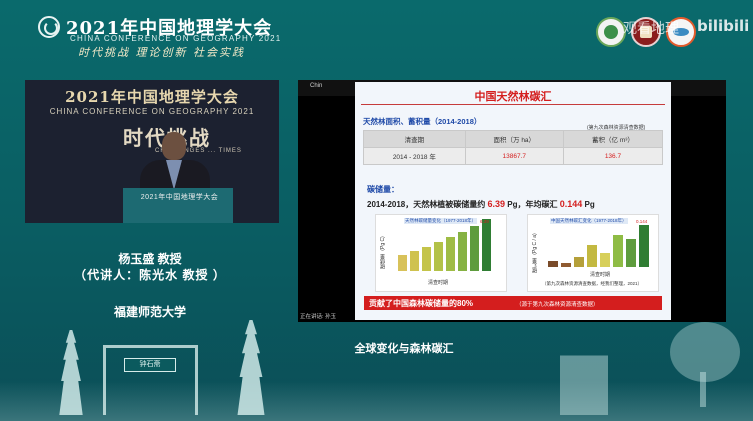 The width and height of the screenshot is (753, 421). Describe the element at coordinates (383, 250) in the screenshot. I see `chart-left-ylabel: 碳储量（Pg C）` at that location.